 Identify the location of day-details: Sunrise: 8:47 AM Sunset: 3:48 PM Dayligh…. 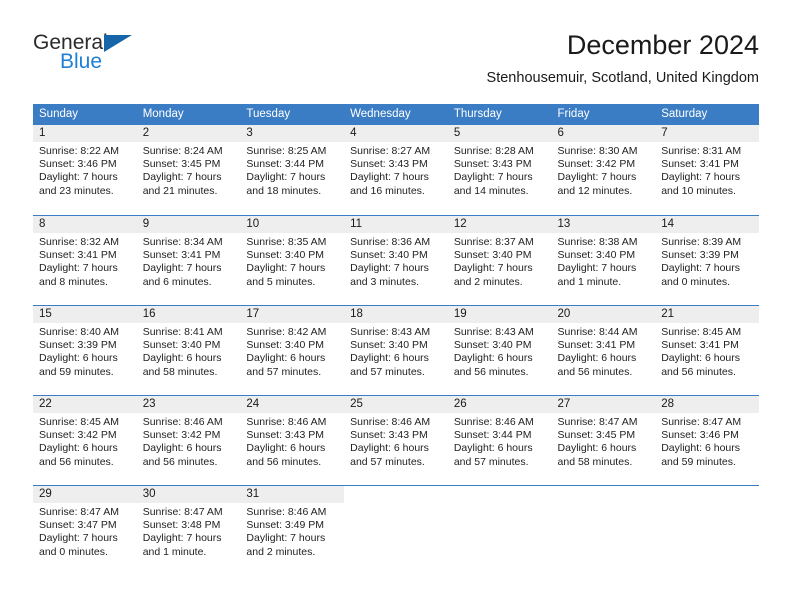
(189, 531).